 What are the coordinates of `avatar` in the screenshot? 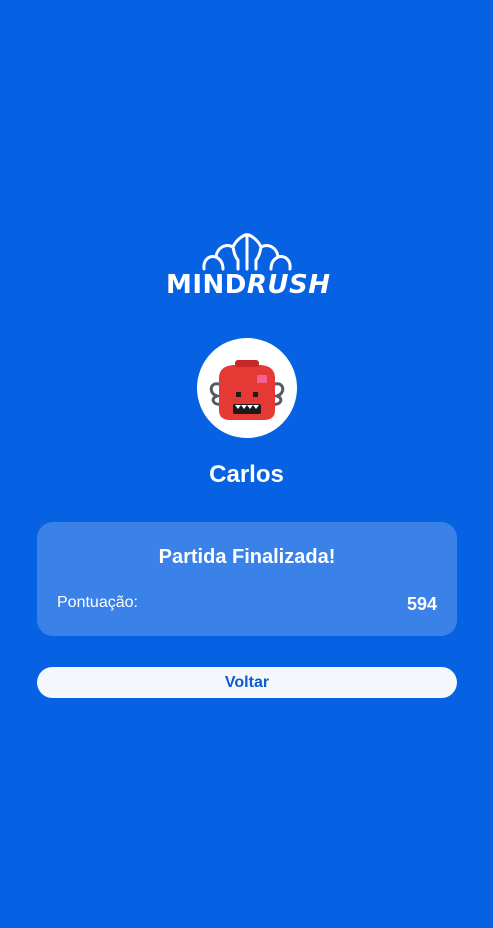 It's located at (247, 388).